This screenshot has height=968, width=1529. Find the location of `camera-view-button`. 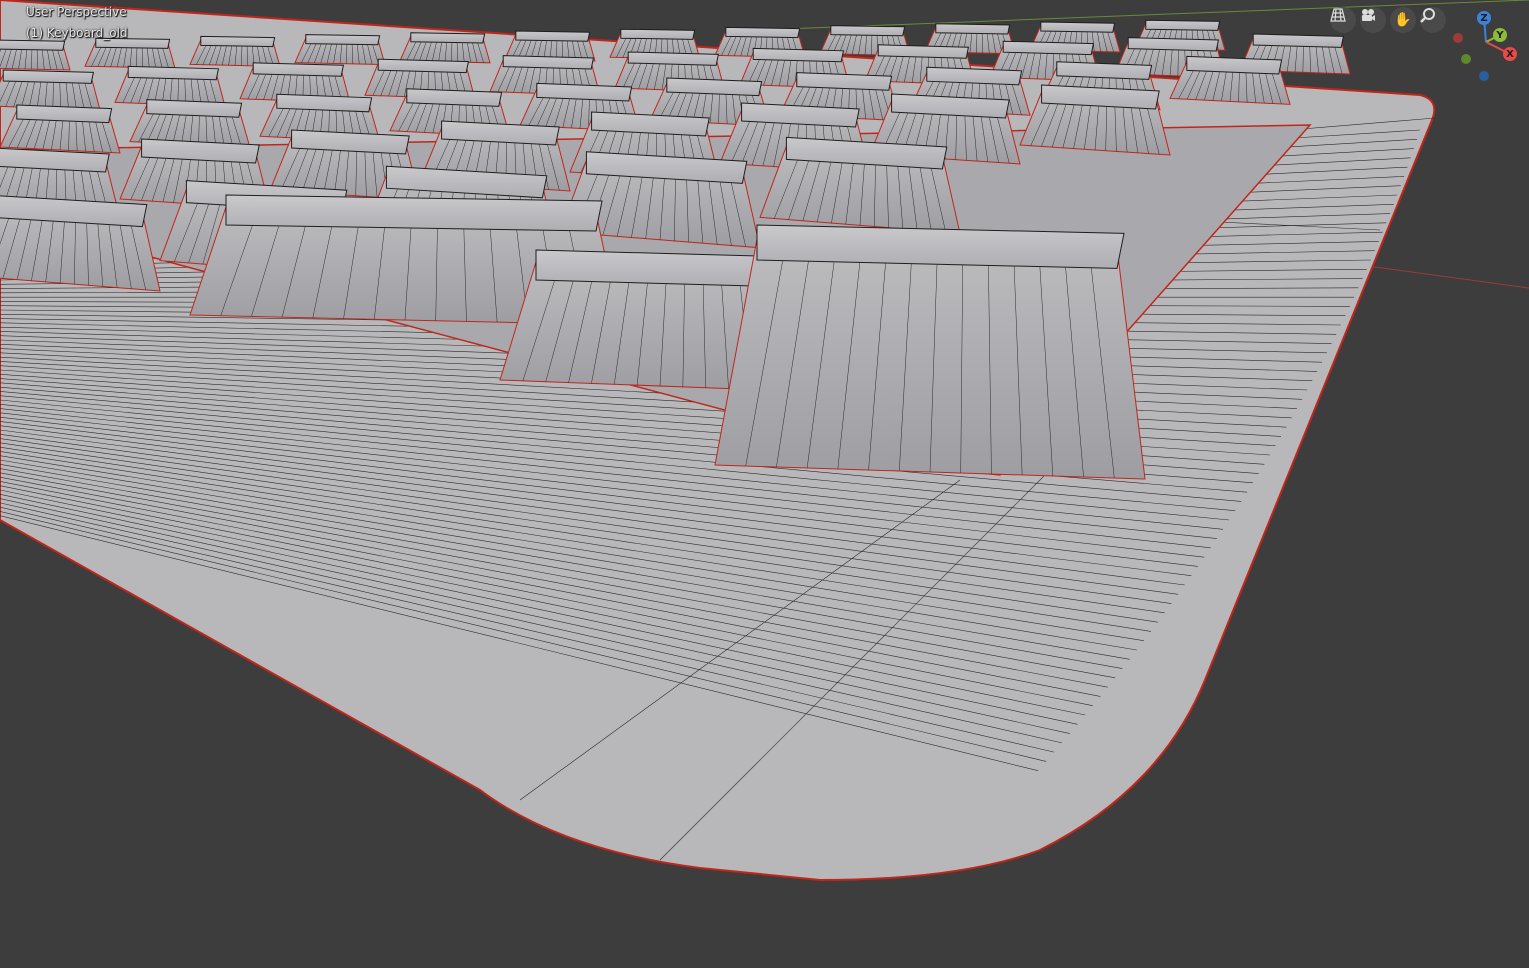

camera-view-button is located at coordinates (1373, 20).